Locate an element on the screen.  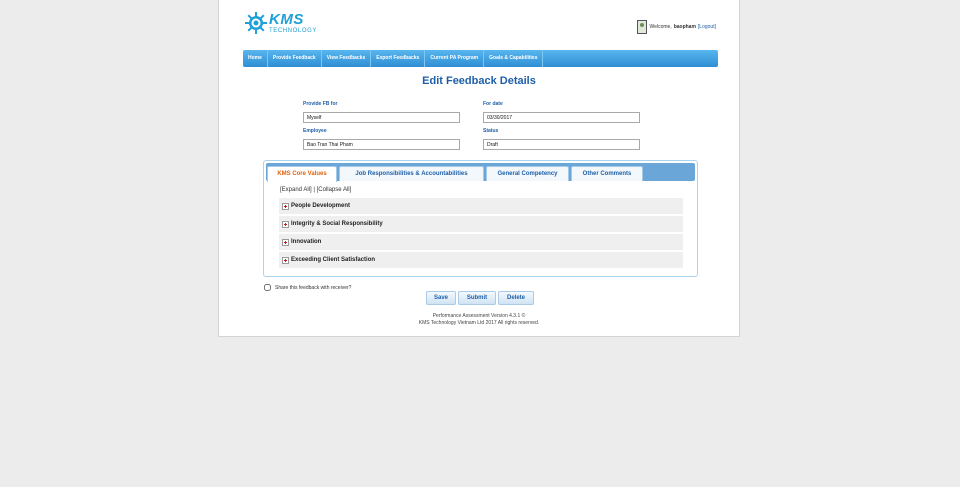
section-people-development: People Development is located at coordinates (481, 206).